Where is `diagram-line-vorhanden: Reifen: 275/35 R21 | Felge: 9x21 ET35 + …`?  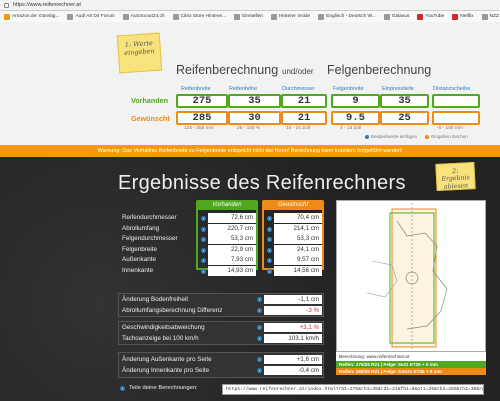 diagram-line-vorhanden: Reifen: 275/35 R21 | Felge: 9x21 ET35 + … is located at coordinates (411, 364).